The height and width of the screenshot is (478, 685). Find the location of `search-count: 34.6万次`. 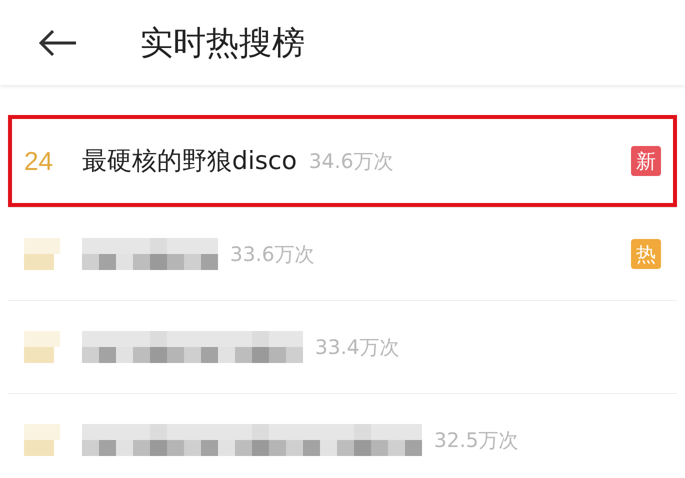

search-count: 34.6万次 is located at coordinates (351, 161).